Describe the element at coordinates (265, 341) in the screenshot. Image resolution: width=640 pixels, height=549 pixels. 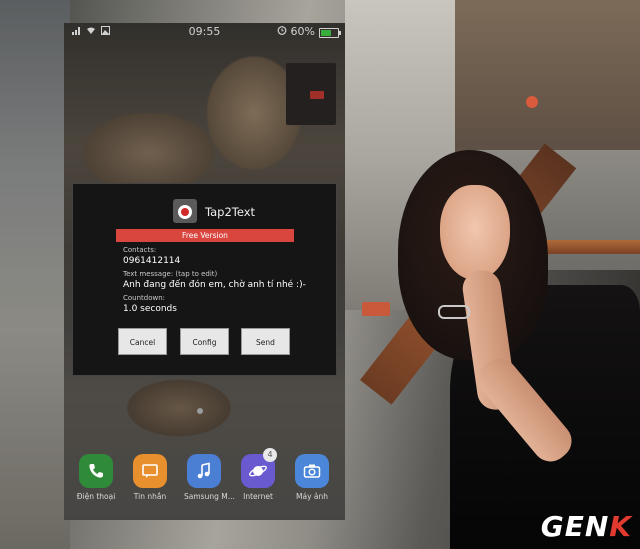
I see `send-button: Send` at that location.